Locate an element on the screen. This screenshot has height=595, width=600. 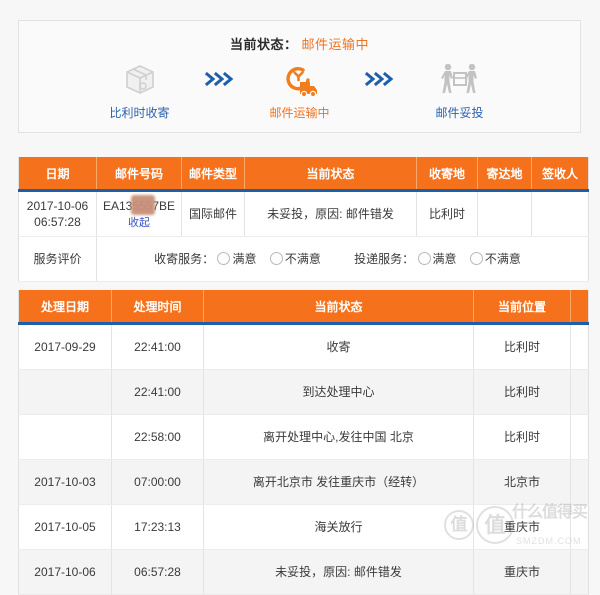
col-signer: 签收人 is located at coordinates (560, 174).